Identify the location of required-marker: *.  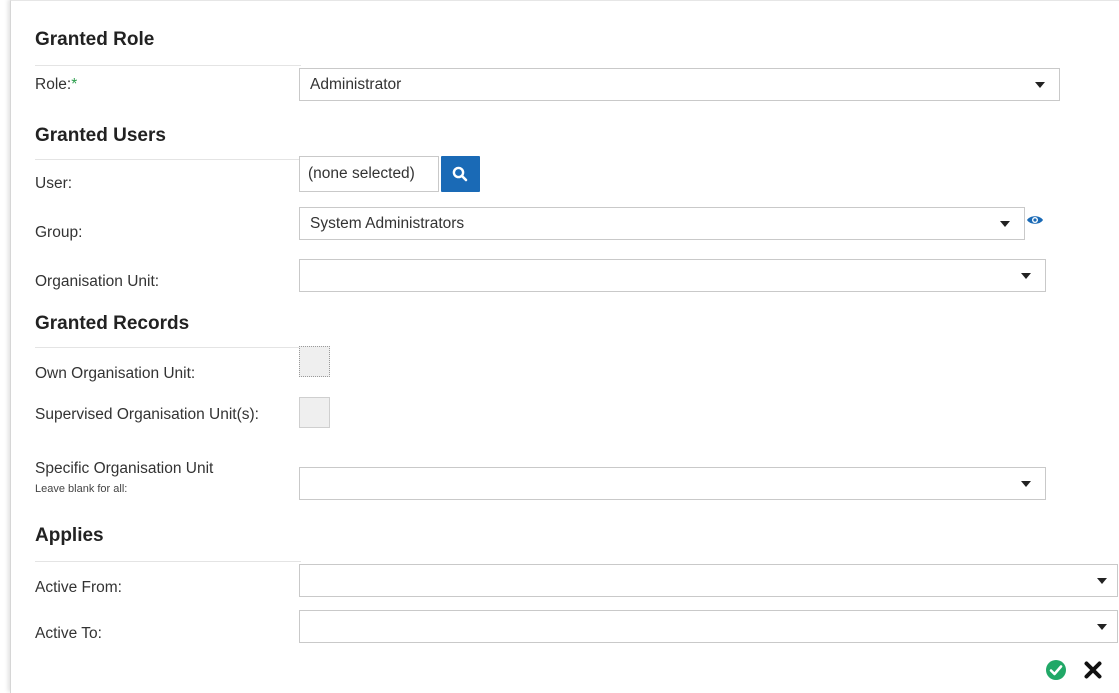
(74, 84).